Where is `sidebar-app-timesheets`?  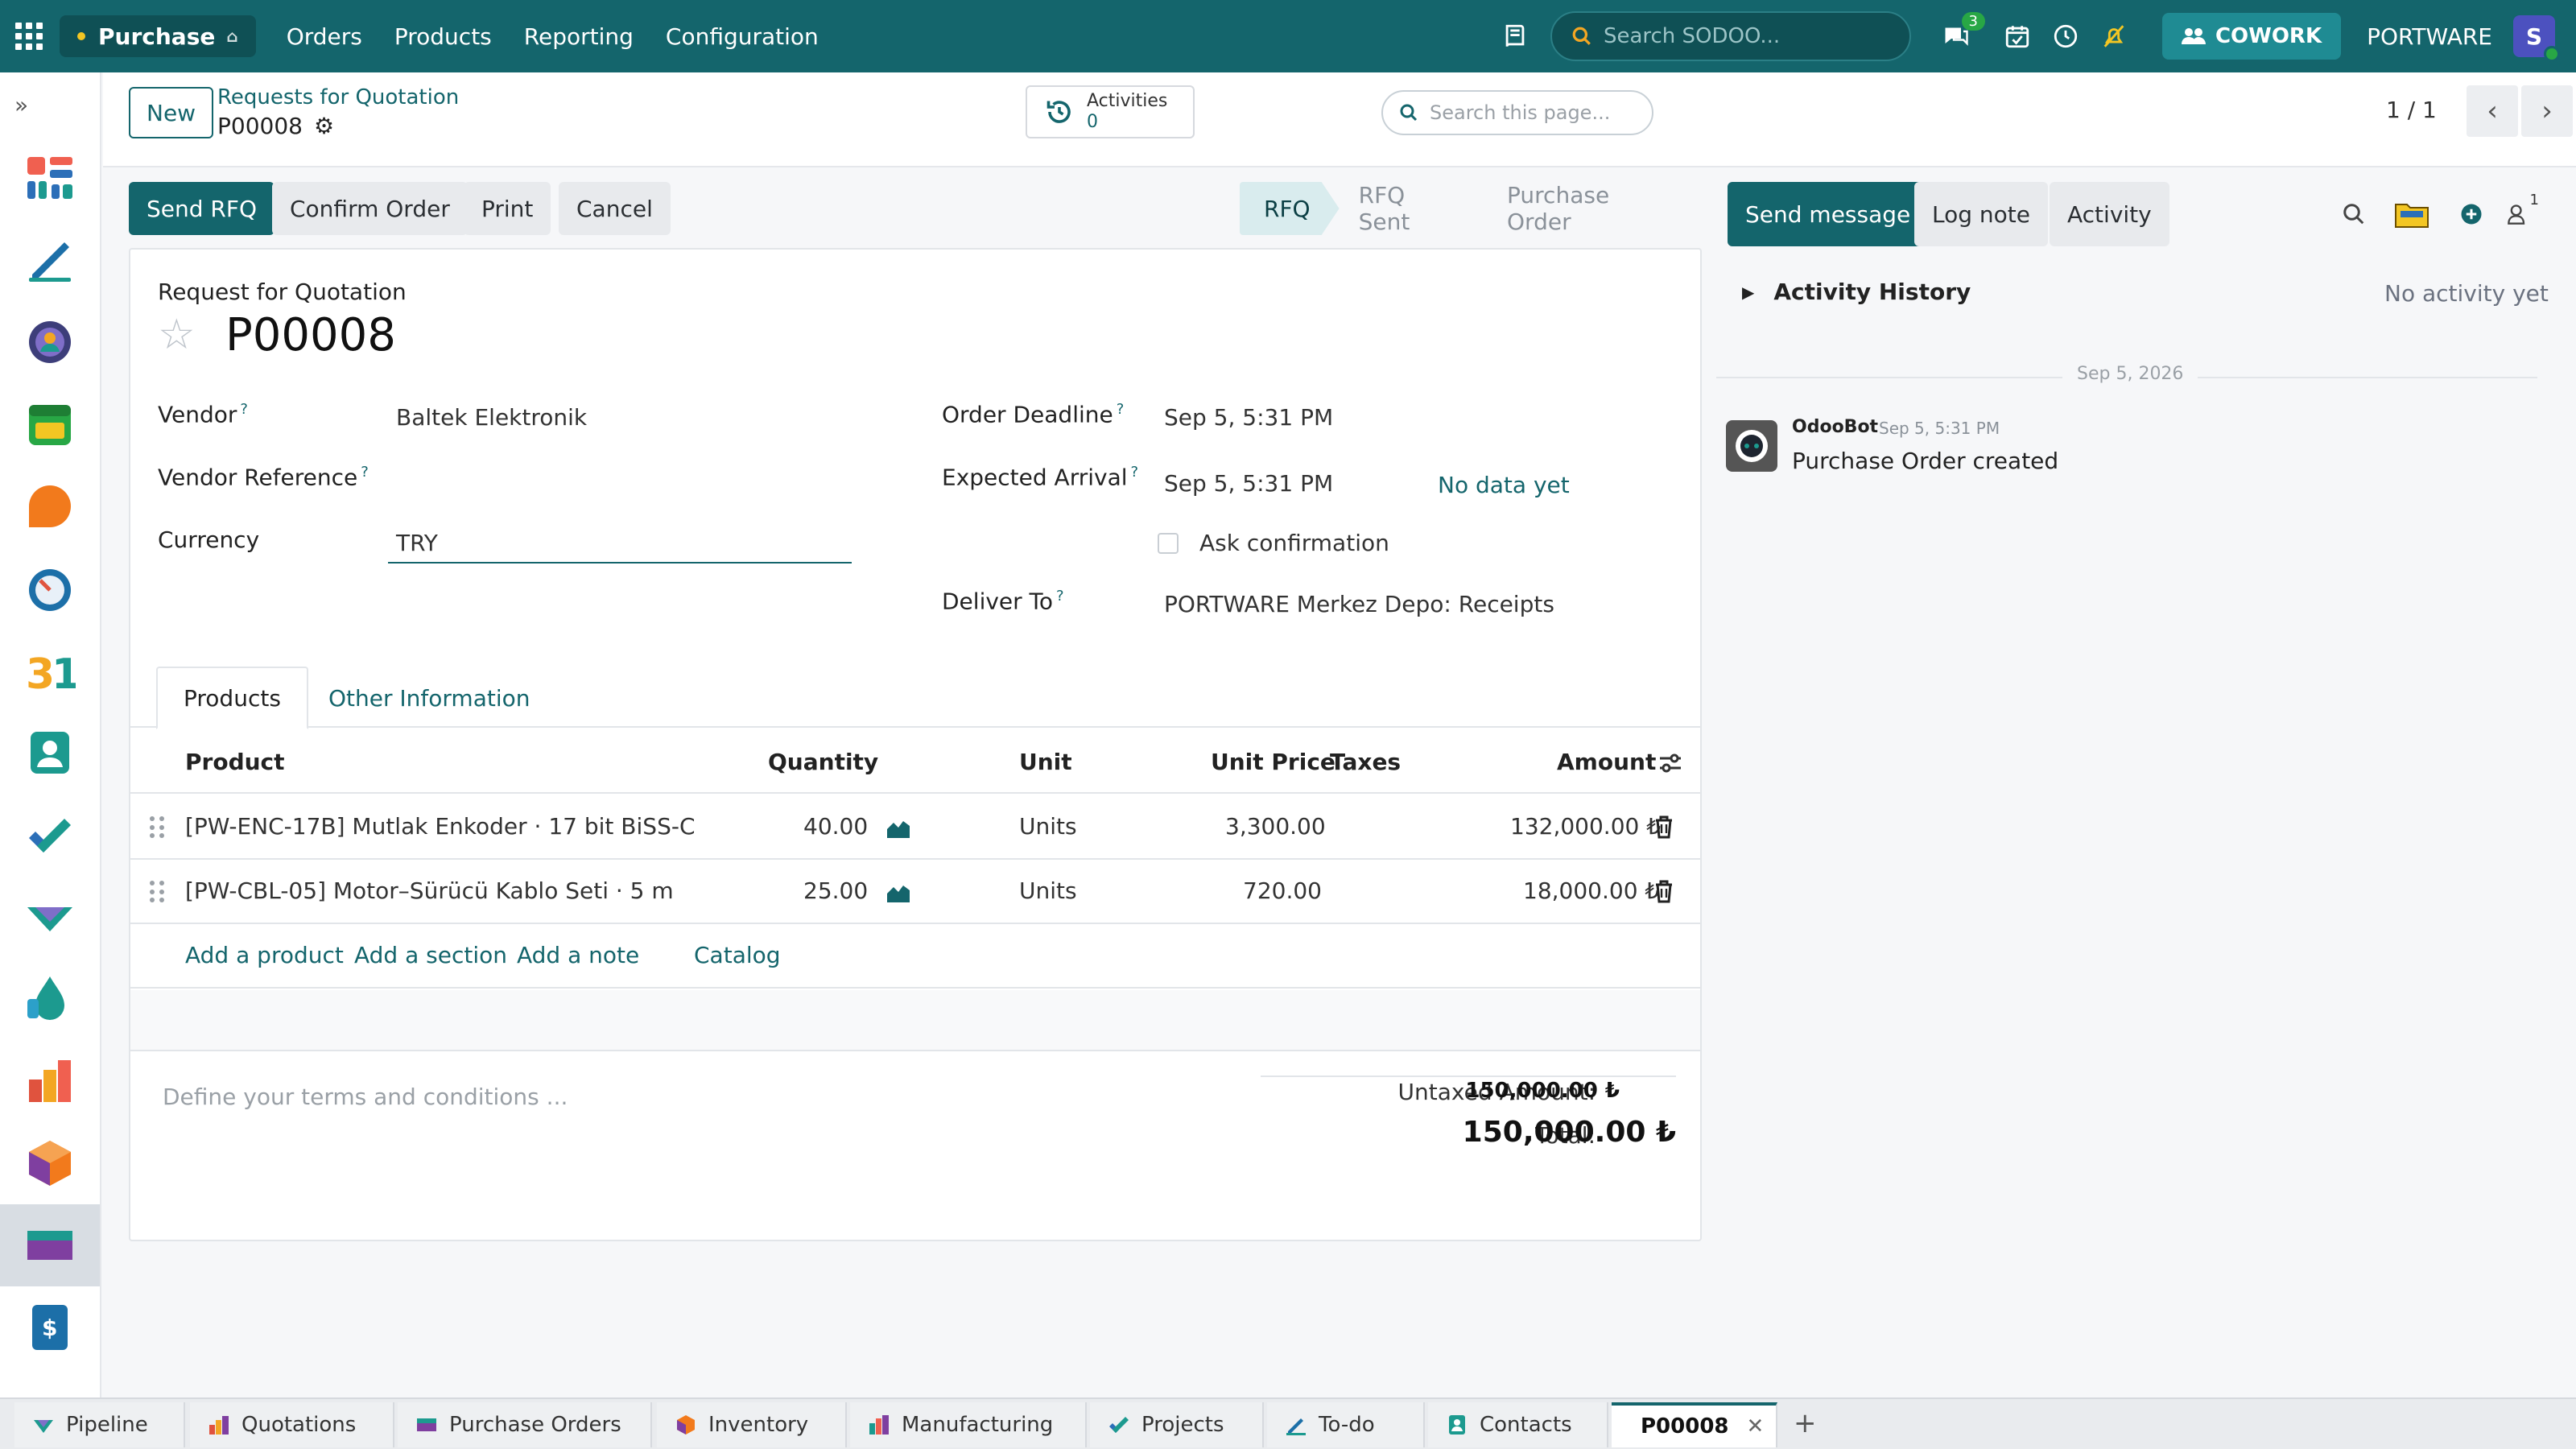 sidebar-app-timesheets is located at coordinates (50, 588).